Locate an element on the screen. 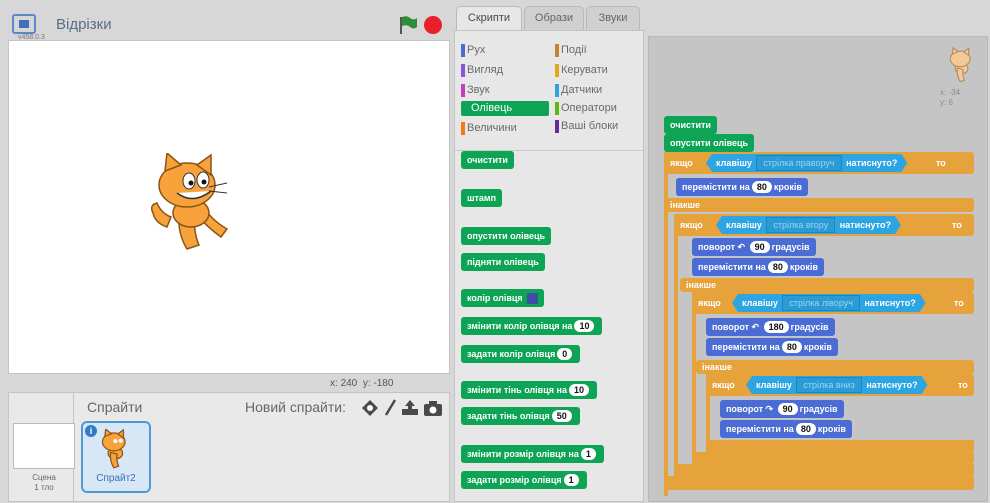  tab-costumes: Образи is located at coordinates (554, 18).